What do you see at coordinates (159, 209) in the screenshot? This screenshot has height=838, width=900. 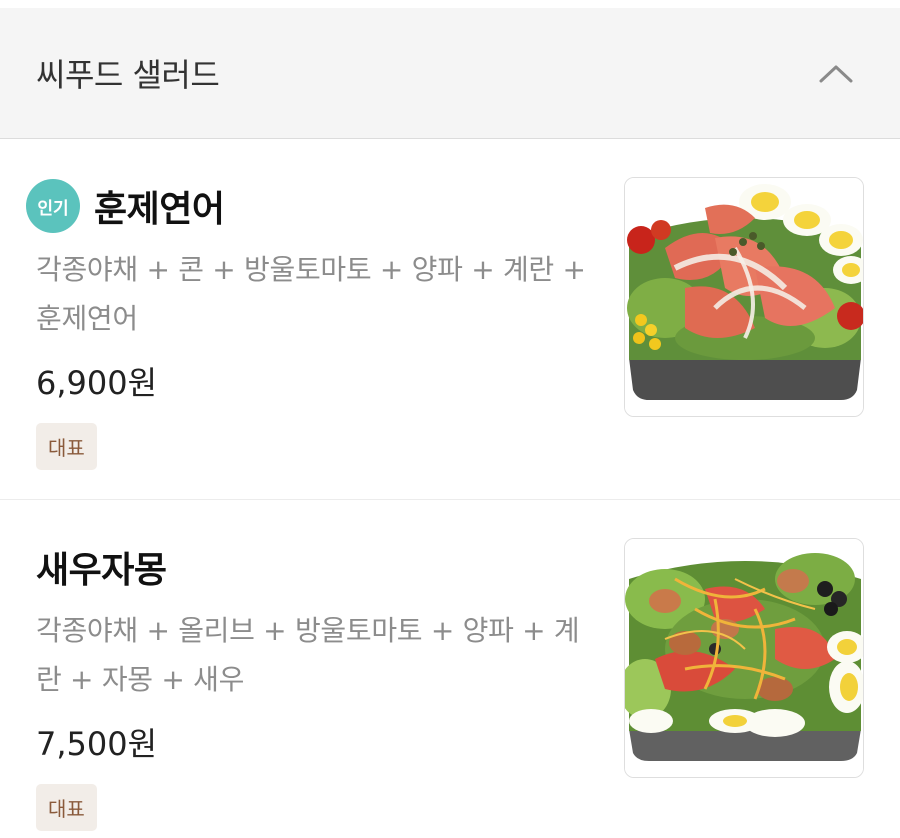 I see `menu-item-name: 훈제연어` at bounding box center [159, 209].